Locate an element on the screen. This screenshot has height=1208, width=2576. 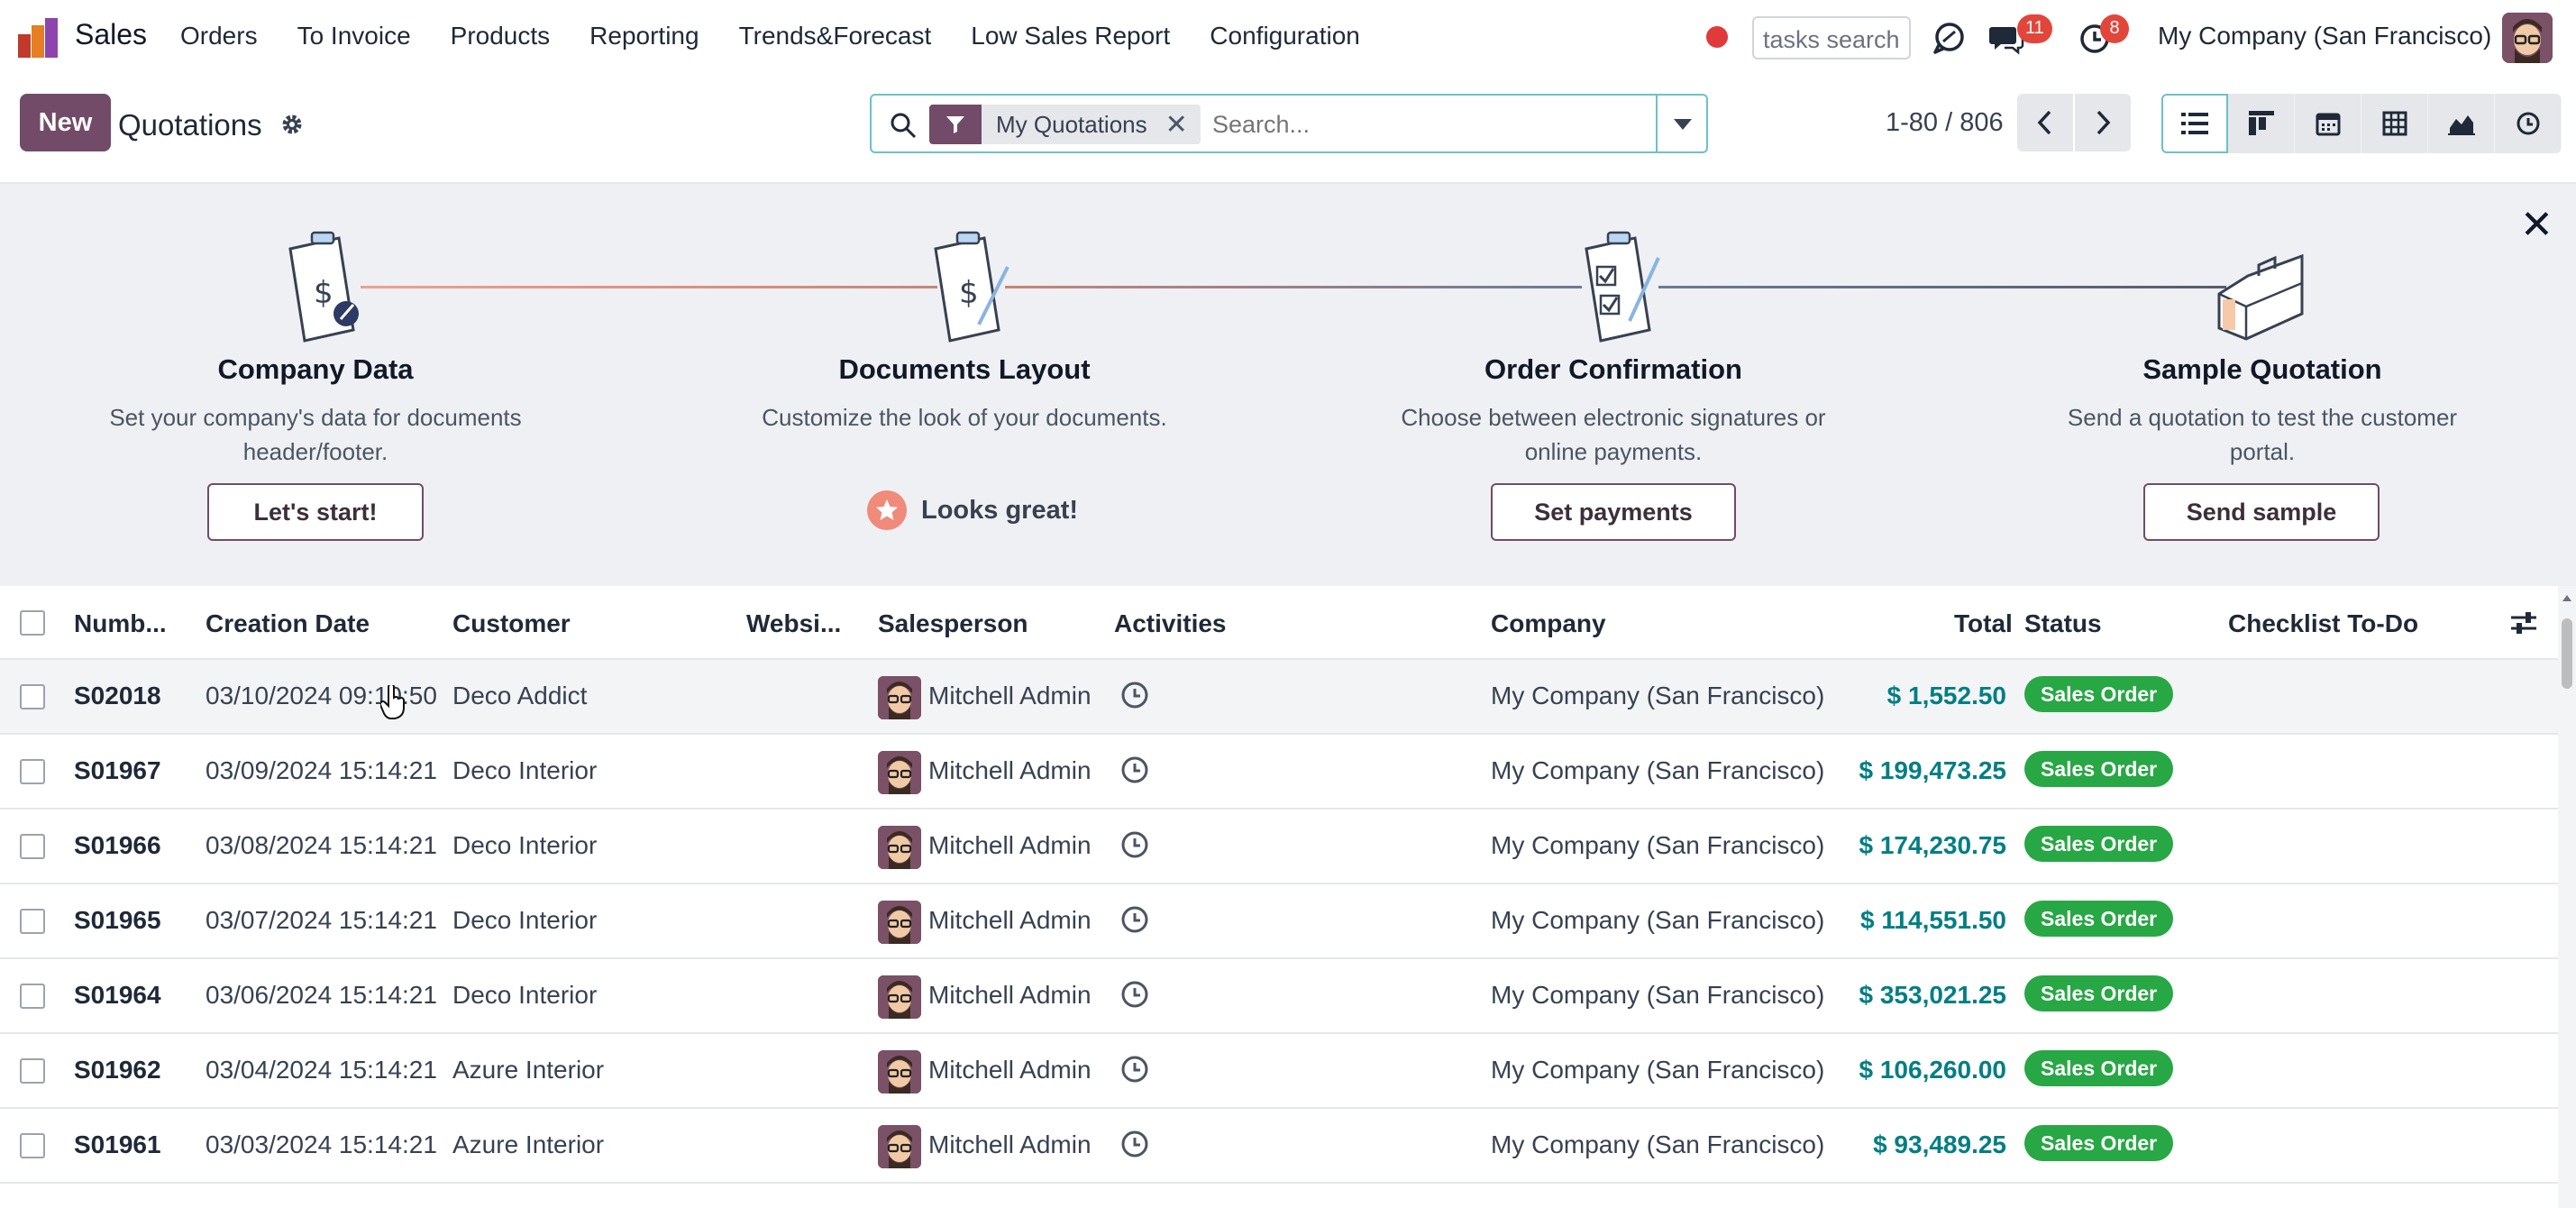
pager-previous-button is located at coordinates (2045, 122).